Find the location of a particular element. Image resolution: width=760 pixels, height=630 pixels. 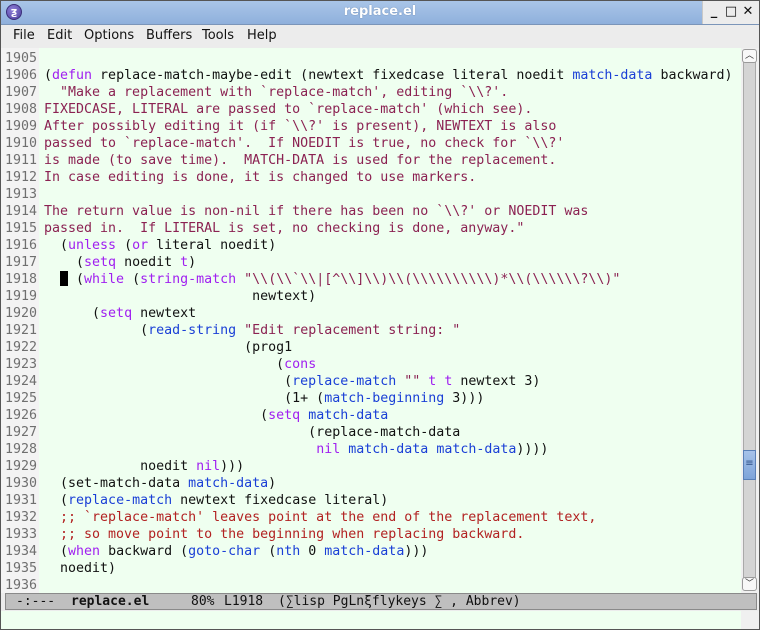

minimize-icon: _ is located at coordinates (714, 12).